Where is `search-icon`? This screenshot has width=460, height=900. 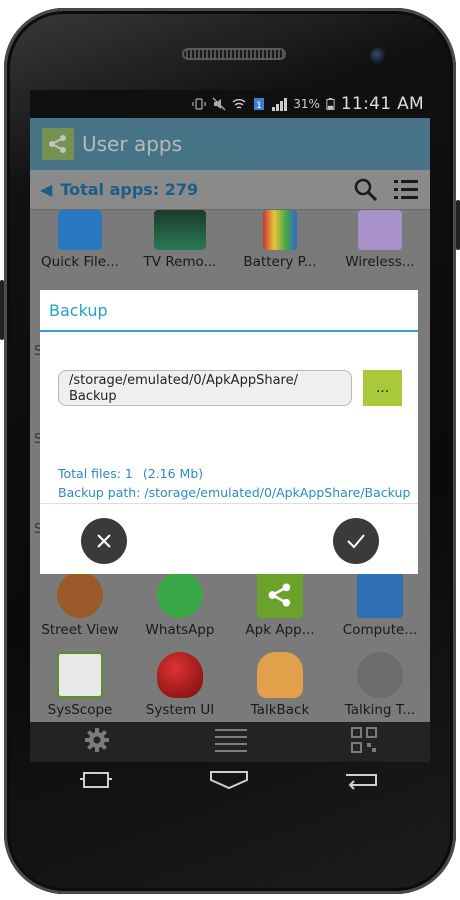
search-icon is located at coordinates (366, 189).